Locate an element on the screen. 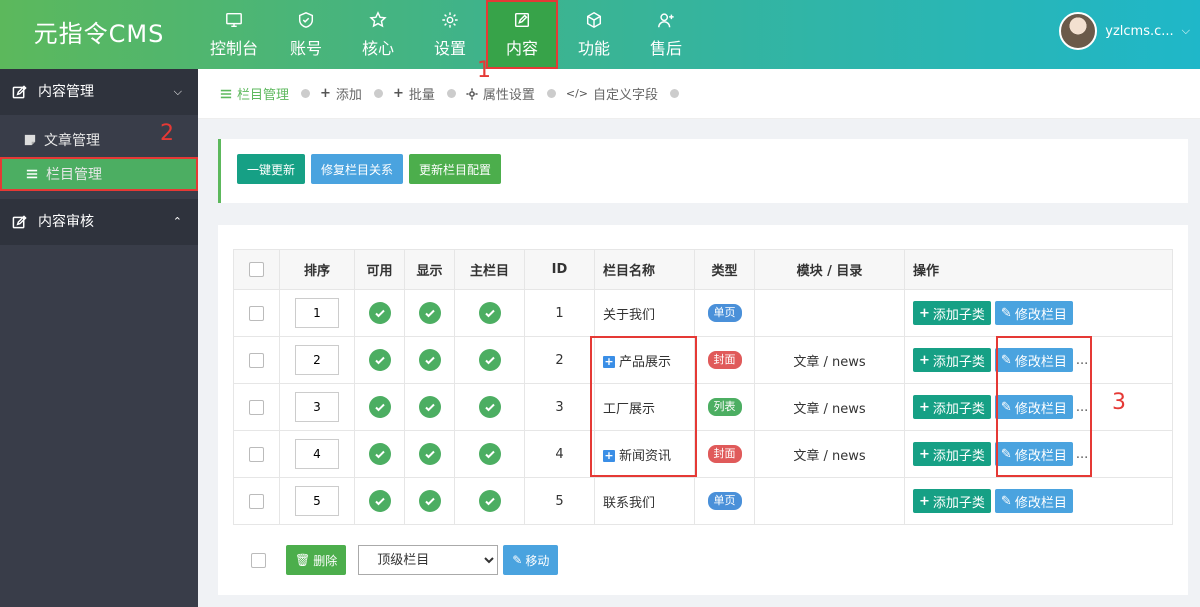 This screenshot has width=1200, height=607. move-button: ✎ 移动 is located at coordinates (531, 560).